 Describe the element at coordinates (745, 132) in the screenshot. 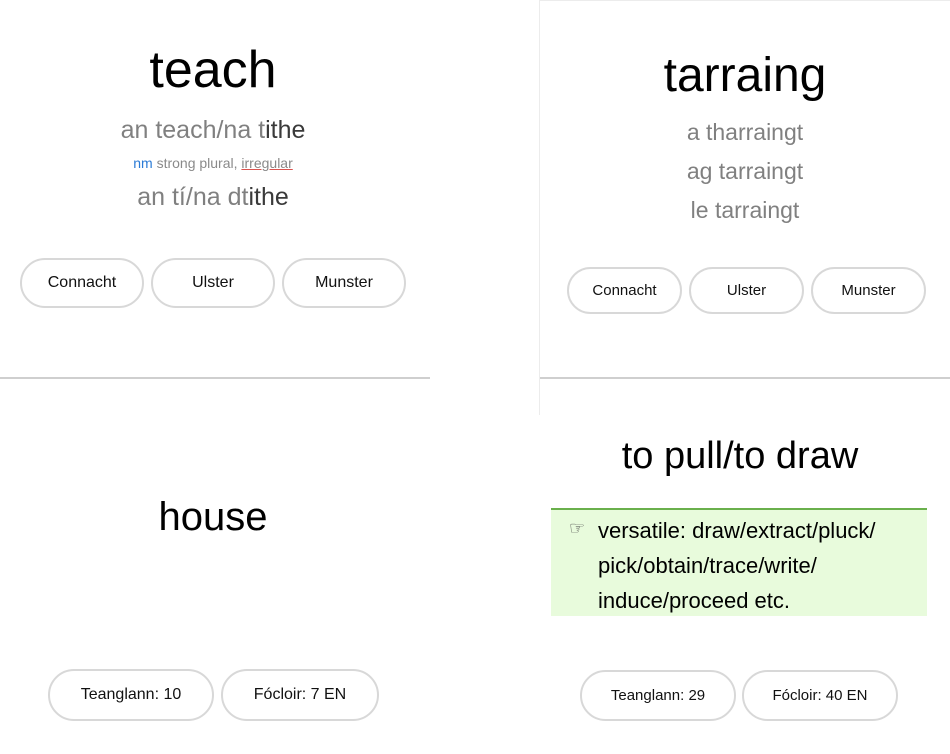

I see `verb-form-1: a tharraingt` at that location.